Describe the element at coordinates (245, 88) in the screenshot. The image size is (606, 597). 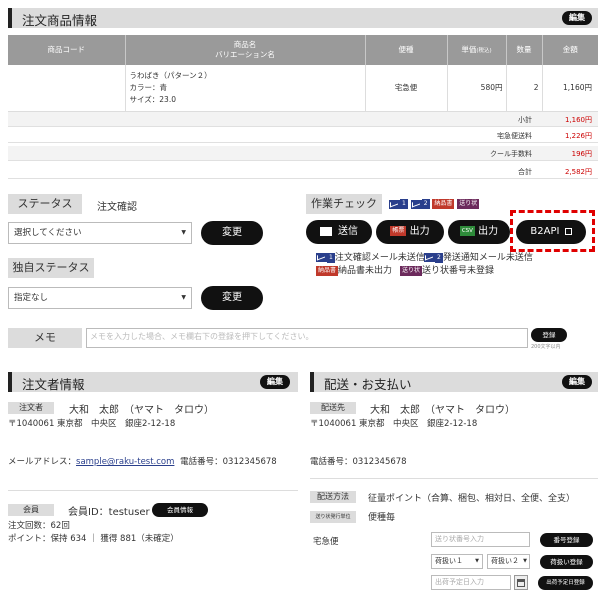
I see `cell-name: うわばき（パターン２） カラー：青 サイズ：23.0` at that location.